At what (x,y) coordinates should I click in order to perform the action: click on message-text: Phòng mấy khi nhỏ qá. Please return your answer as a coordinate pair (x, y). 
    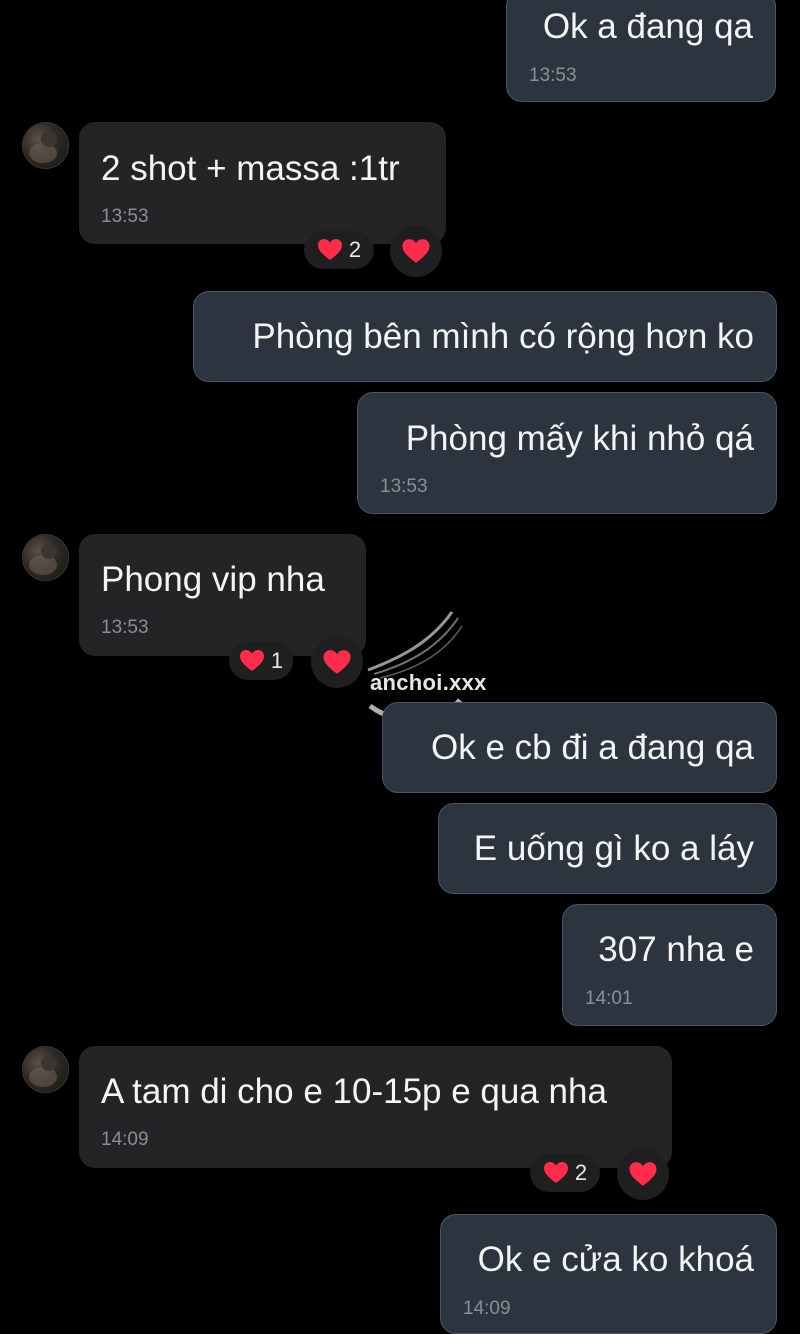
    Looking at the image, I should click on (579, 438).